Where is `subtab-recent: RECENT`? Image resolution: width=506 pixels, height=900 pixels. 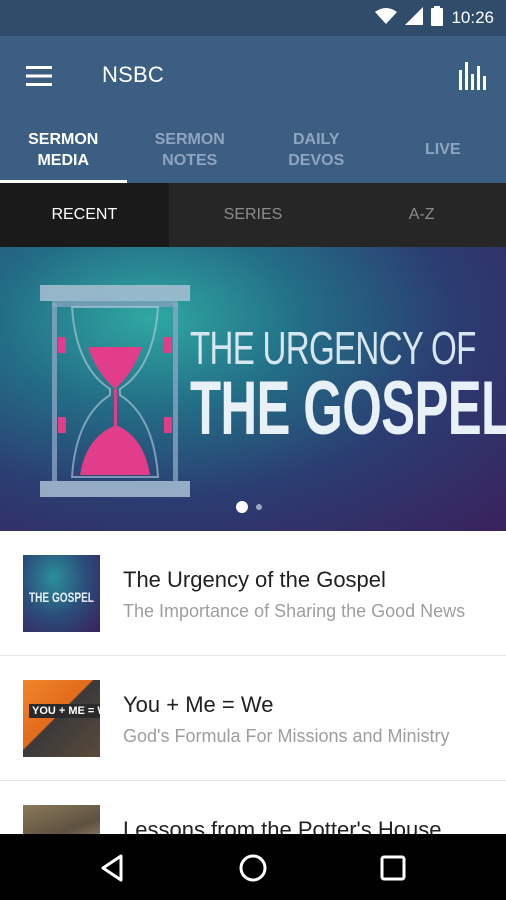 subtab-recent: RECENT is located at coordinates (84, 215).